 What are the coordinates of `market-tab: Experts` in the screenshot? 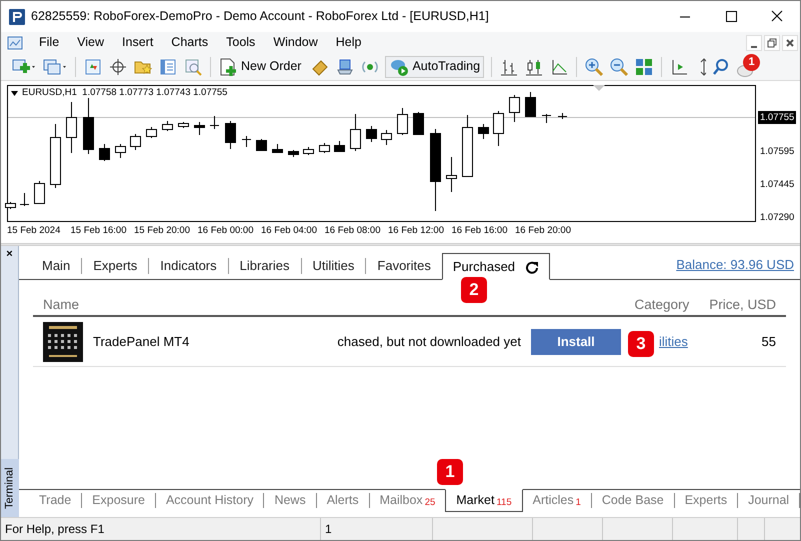 It's located at (115, 266).